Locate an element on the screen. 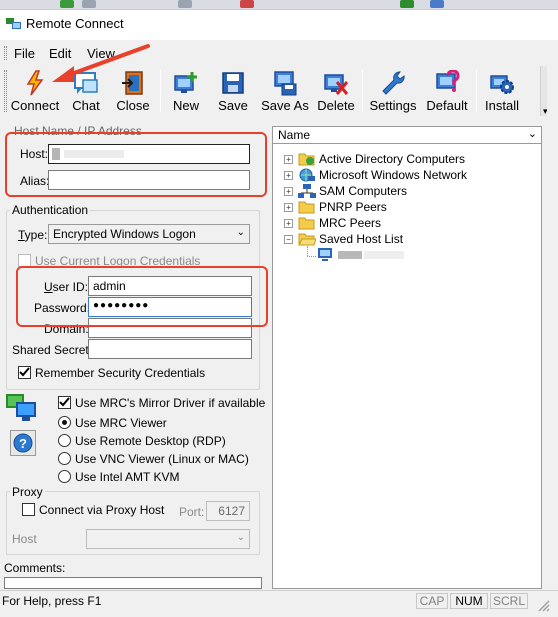 The height and width of the screenshot is (617, 558). new-plus-icon is located at coordinates (185, 82).